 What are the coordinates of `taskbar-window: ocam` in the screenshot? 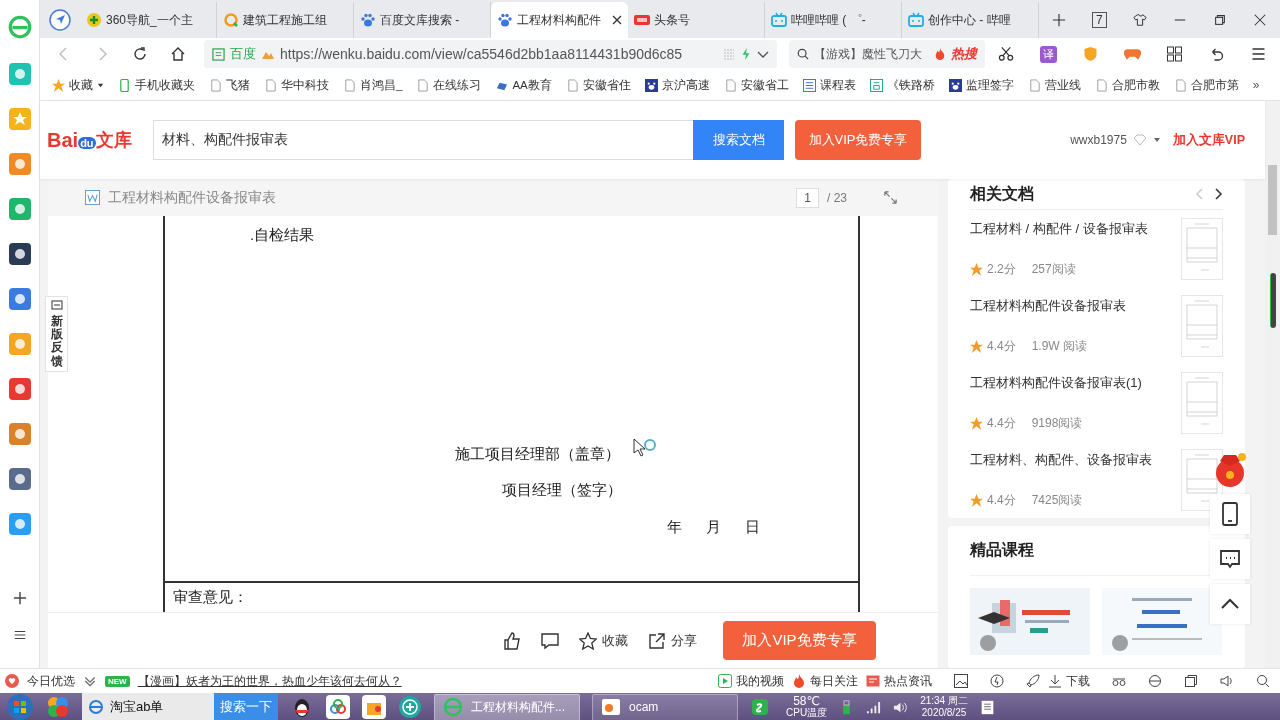 It's located at (665, 706).